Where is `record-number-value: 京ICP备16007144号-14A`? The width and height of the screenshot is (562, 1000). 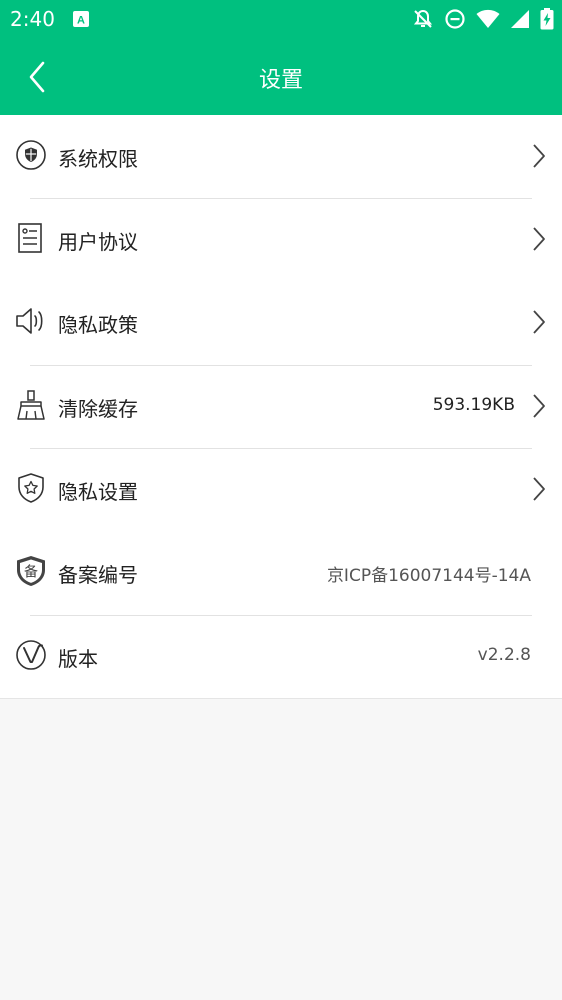
record-number-value: 京ICP备16007144号-14A is located at coordinates (428, 576).